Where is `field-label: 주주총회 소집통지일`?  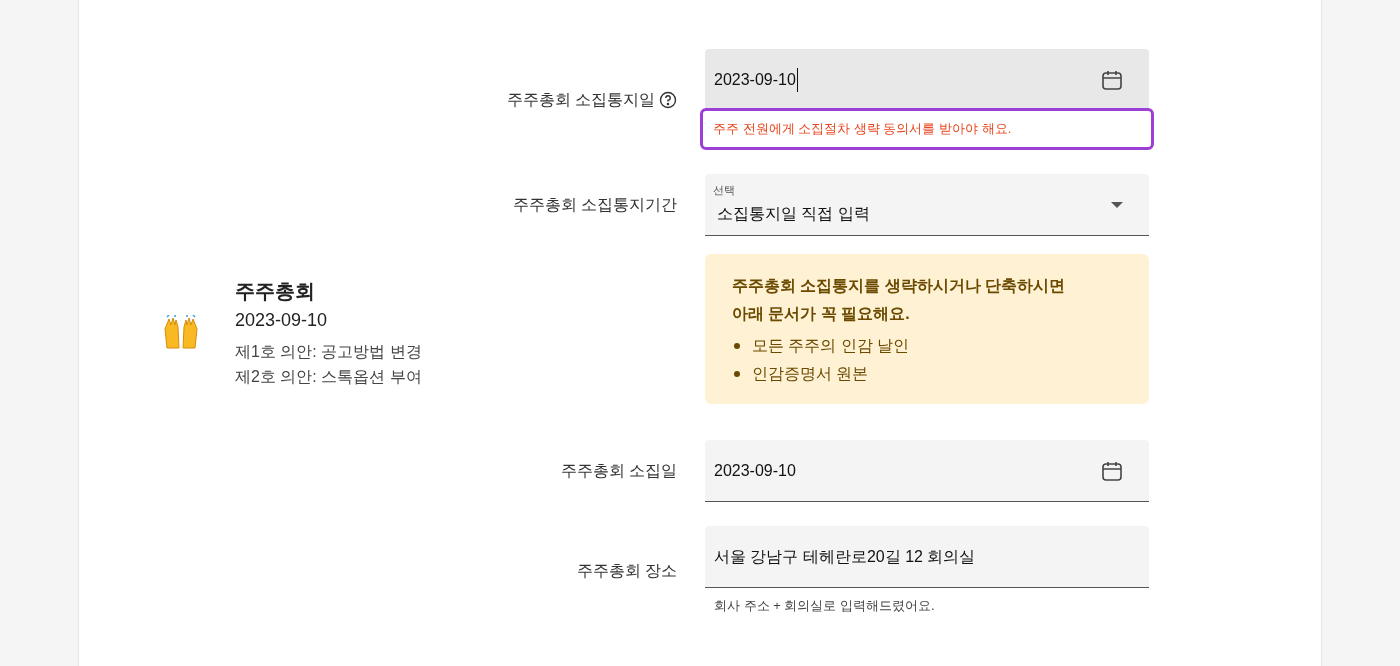 field-label: 주주총회 소집통지일 is located at coordinates (580, 99).